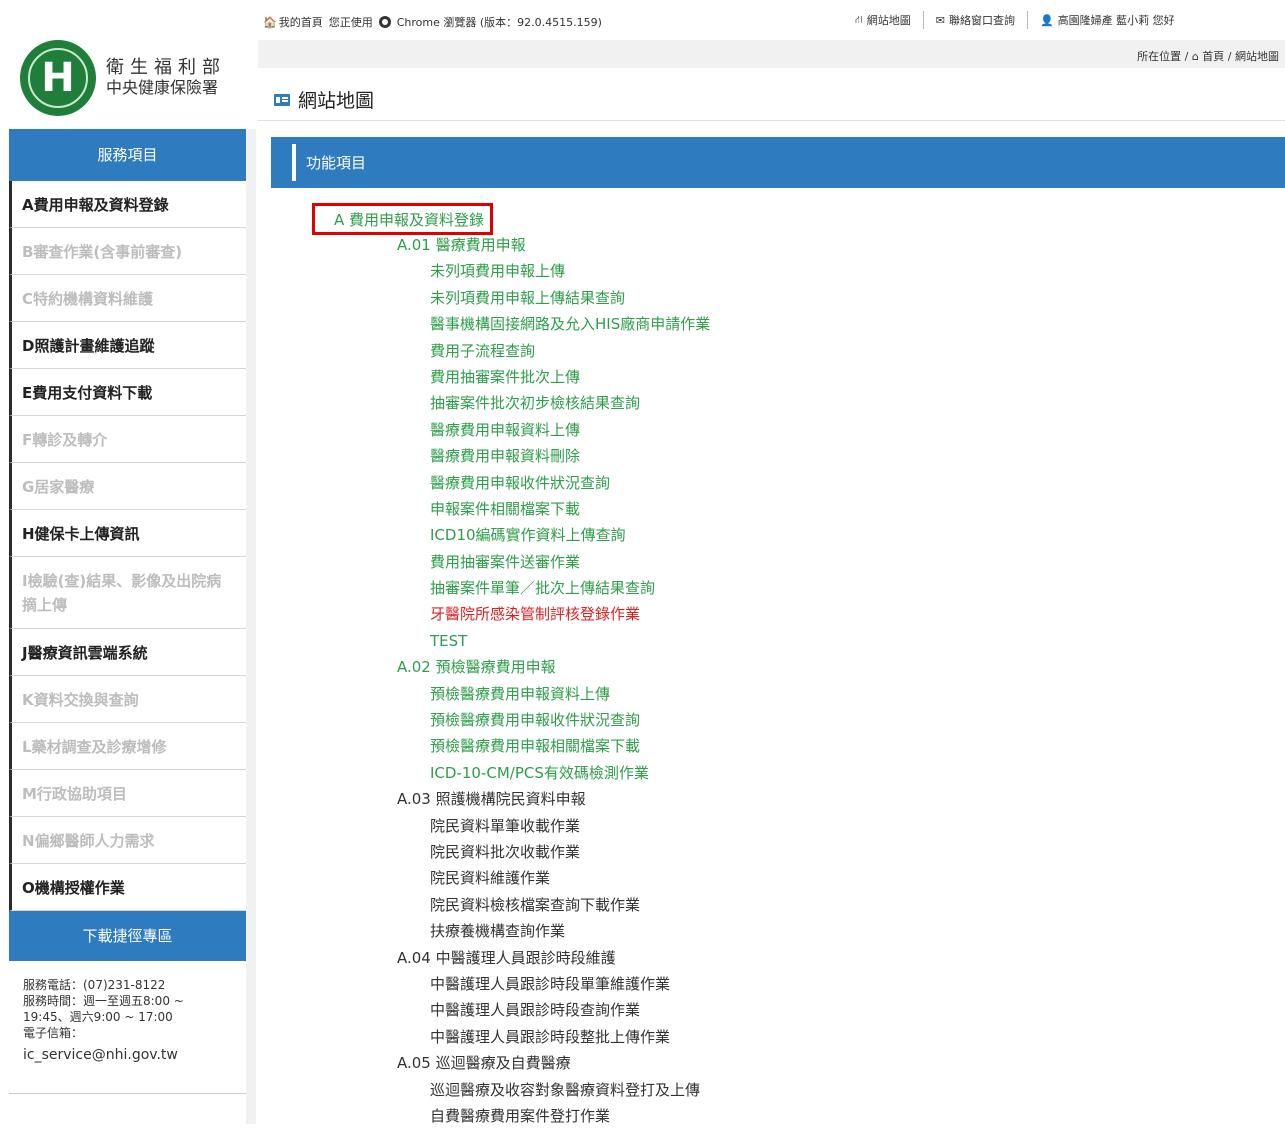 This screenshot has height=1131, width=1285. Describe the element at coordinates (553, 537) in the screenshot. I see `tree-item-link: ICD10編碼實作資料上傳查詢` at that location.